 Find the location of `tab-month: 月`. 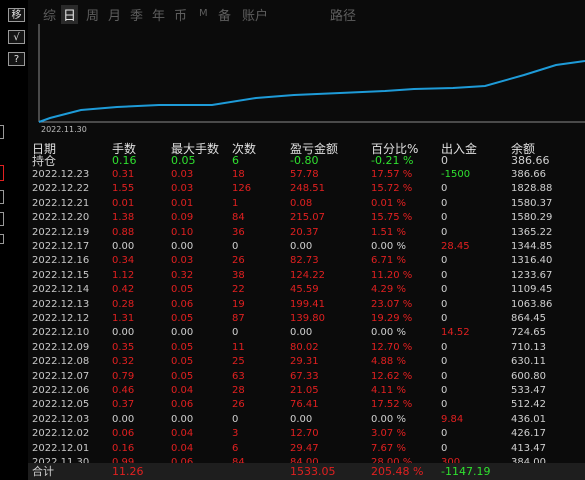

tab-month: 月 is located at coordinates (114, 14).